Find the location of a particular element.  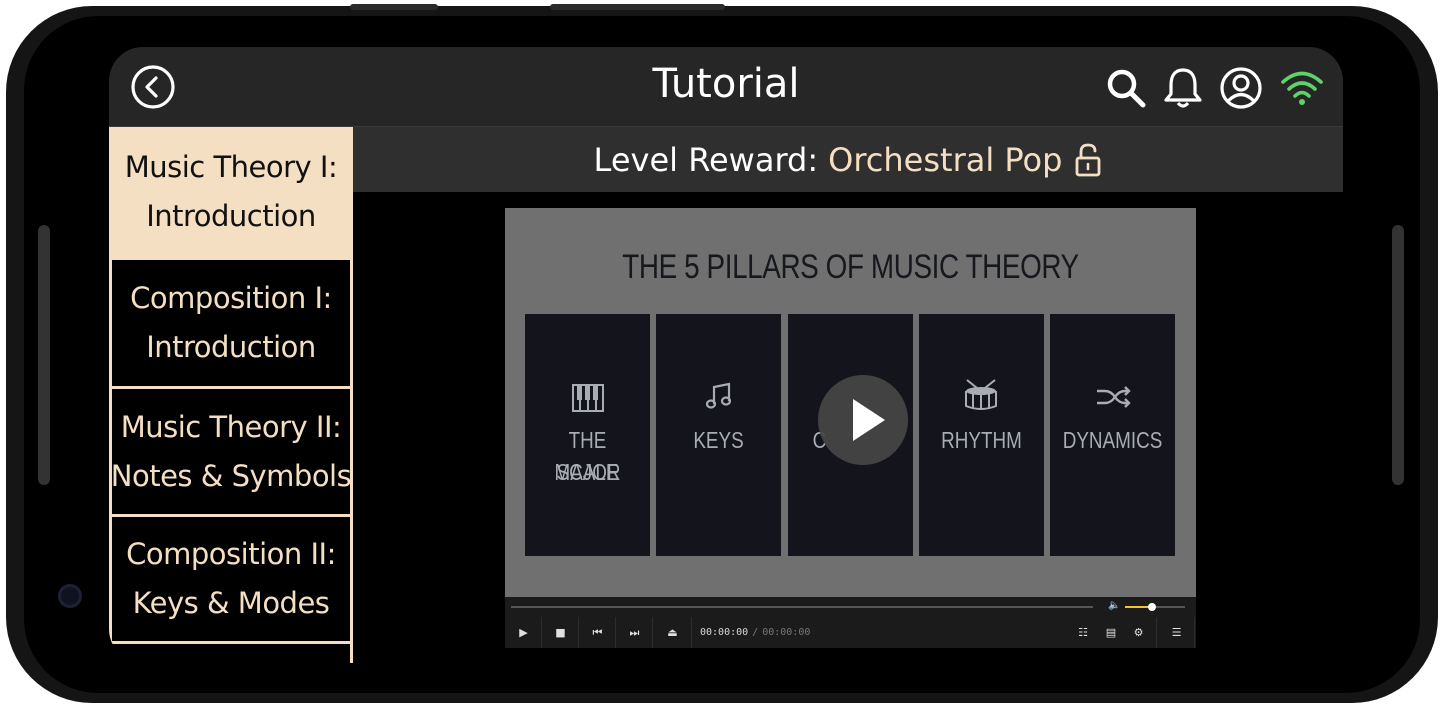

pillar-card: DYNAMICS is located at coordinates (1112, 435).